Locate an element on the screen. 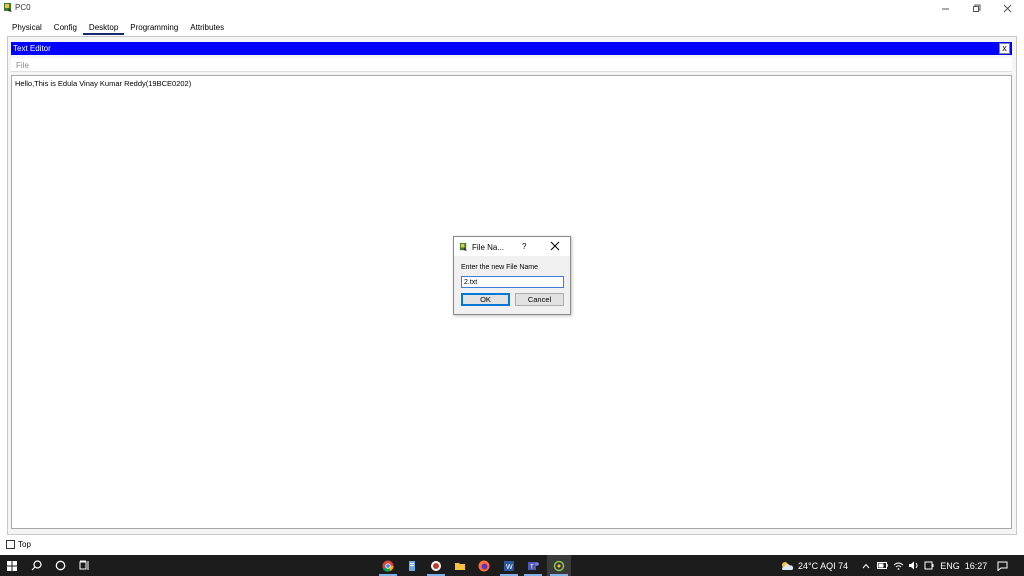 The height and width of the screenshot is (576, 1024). device-status is located at coordinates (929, 565).